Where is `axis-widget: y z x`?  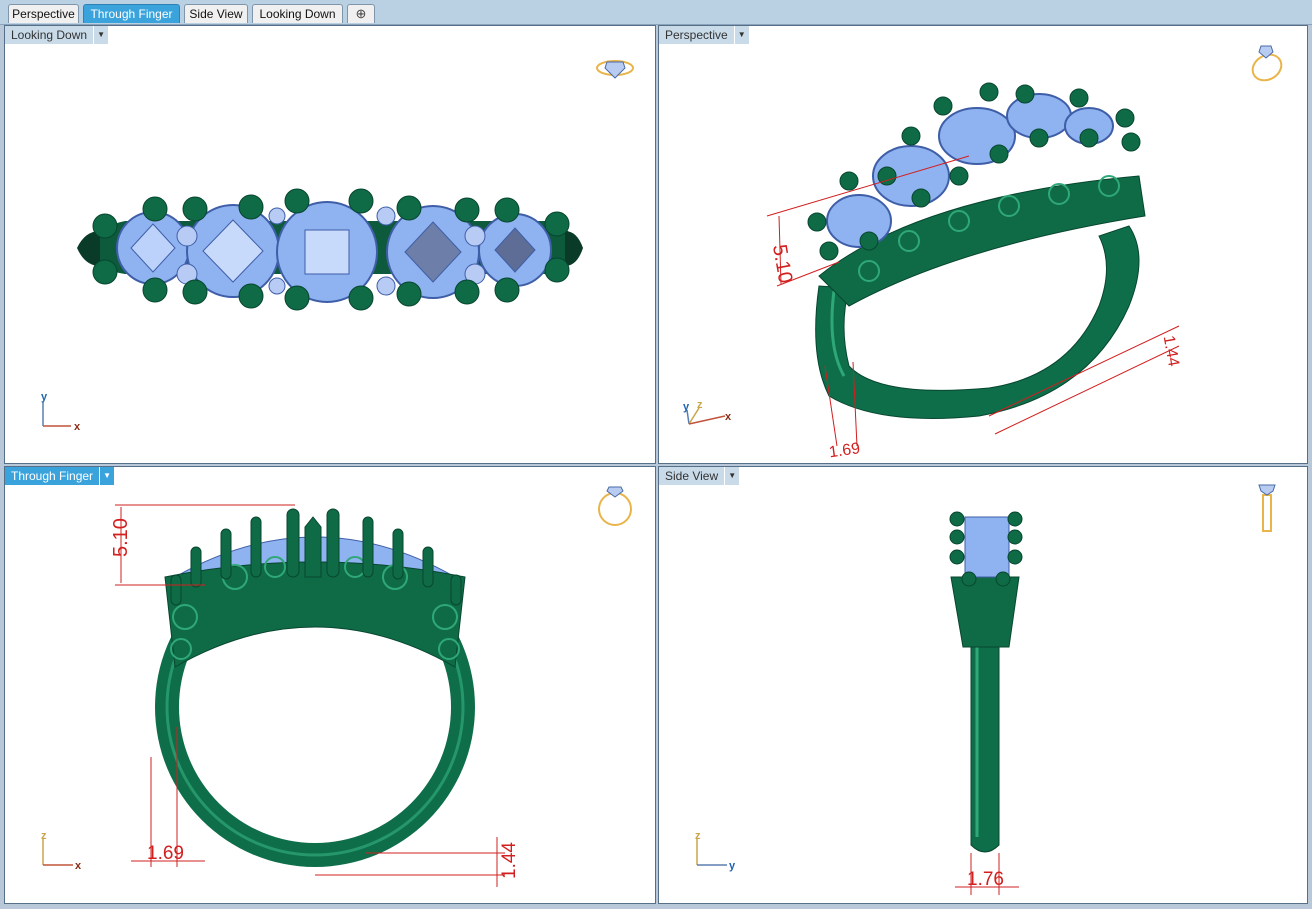 axis-widget: y z x is located at coordinates (707, 412).